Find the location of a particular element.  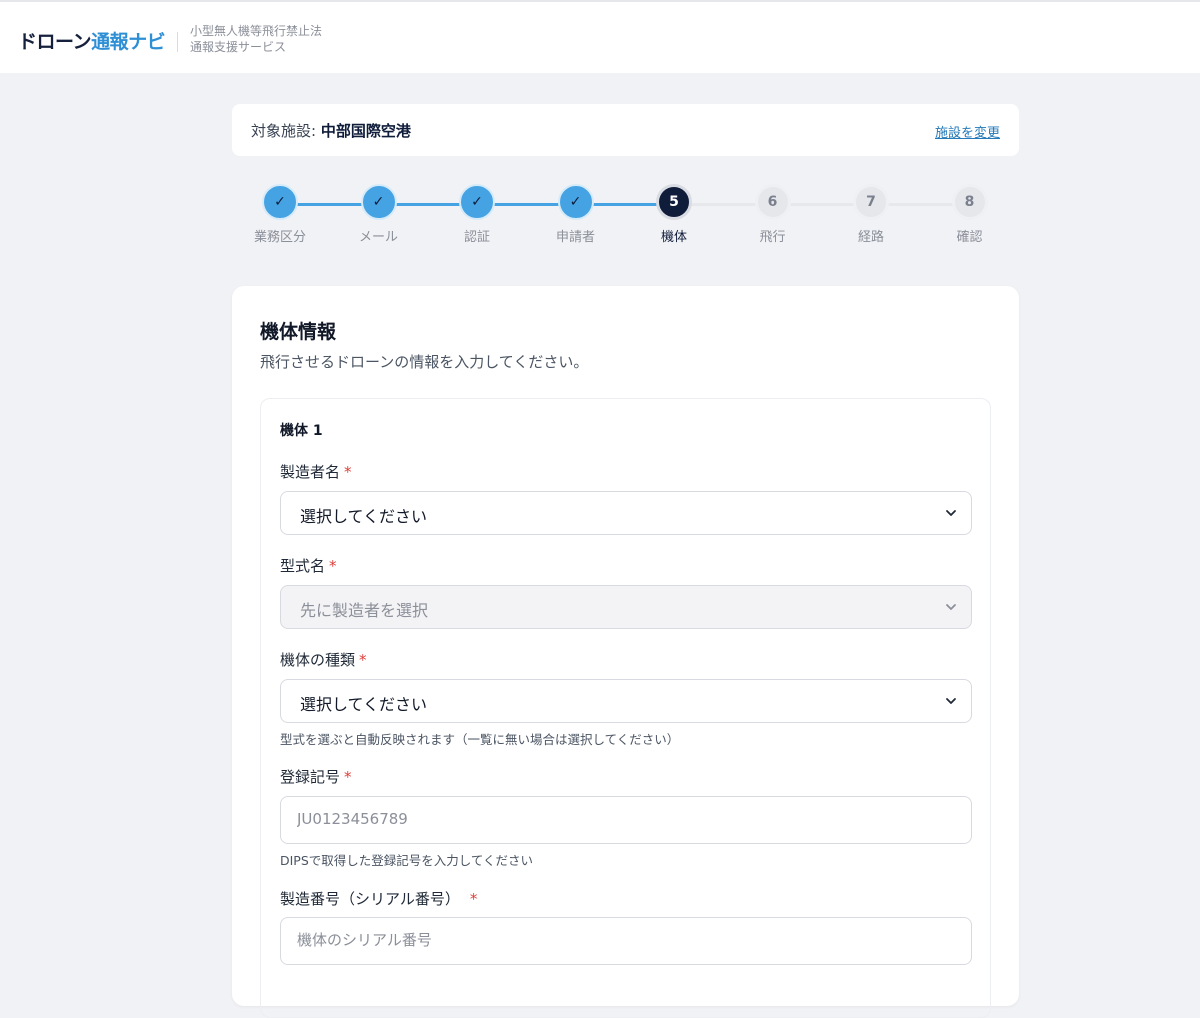

registration-help: DIPSで取得した登録記号を入力してください is located at coordinates (407, 860).